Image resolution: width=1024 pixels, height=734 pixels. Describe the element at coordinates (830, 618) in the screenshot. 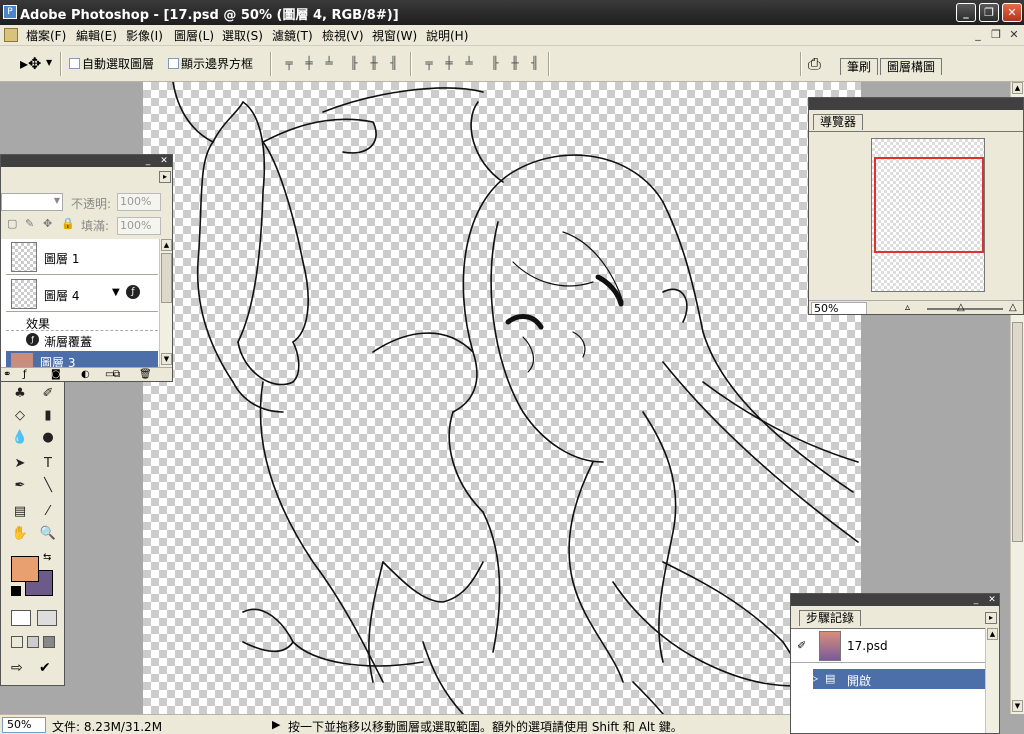

I see `tab-history: 步驟記錄` at that location.